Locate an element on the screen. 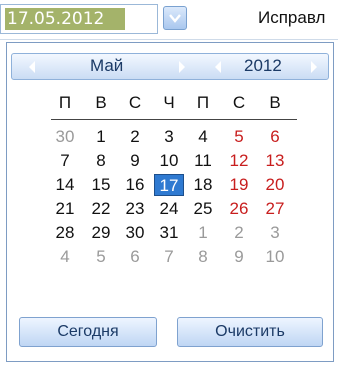 The width and height of the screenshot is (338, 365). calendar-day: 27 is located at coordinates (275, 209).